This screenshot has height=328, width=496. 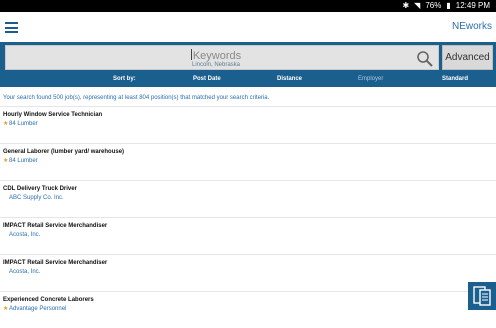 I want to click on search-band: Keywords Lincoln, Nebraska Advanced, so click(x=248, y=57).